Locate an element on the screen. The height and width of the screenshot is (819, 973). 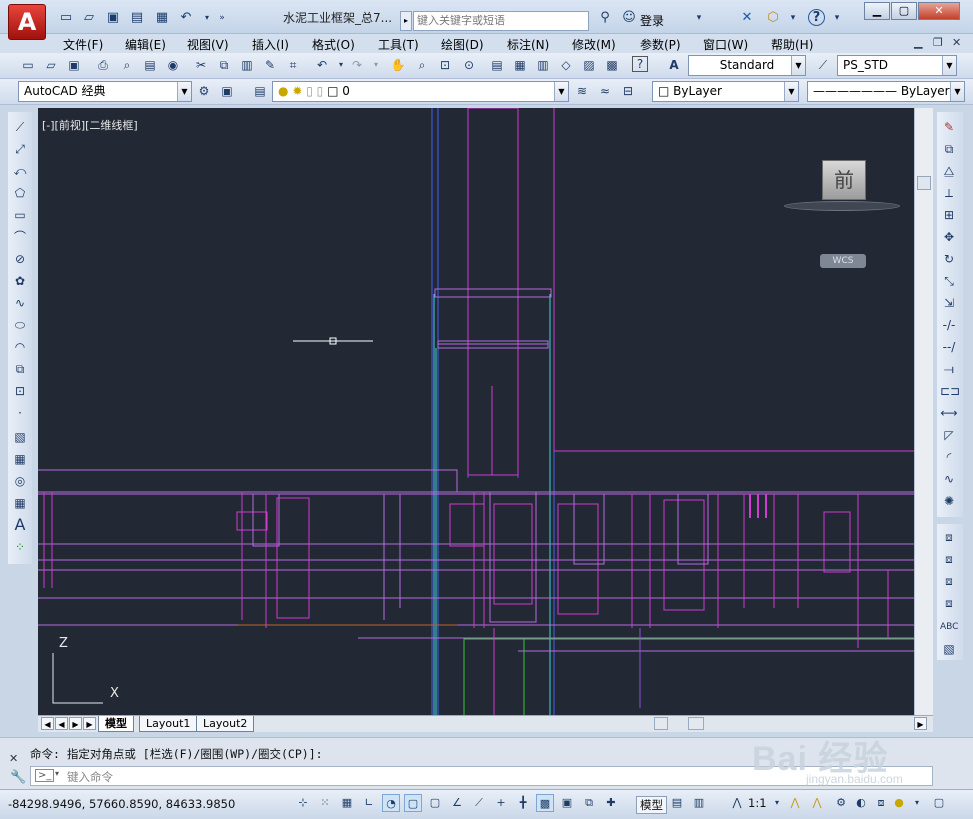
ortho-mode-icon: ∟ is located at coordinates (369, 803).